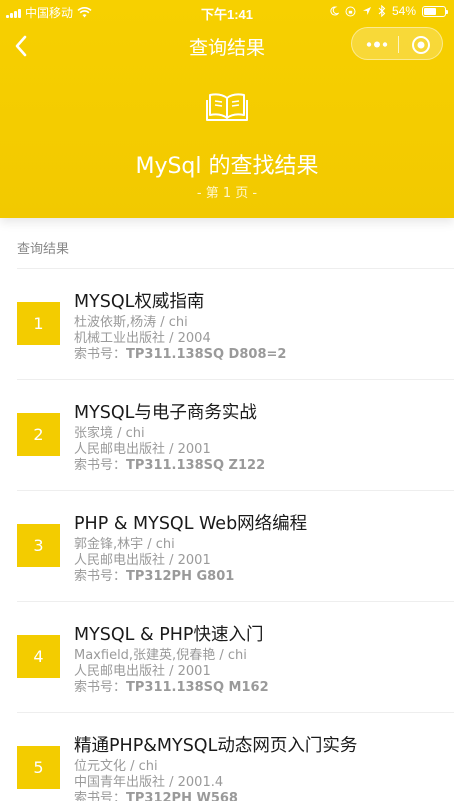  I want to click on call-number: 索书号：TP312PH G801, so click(154, 577).